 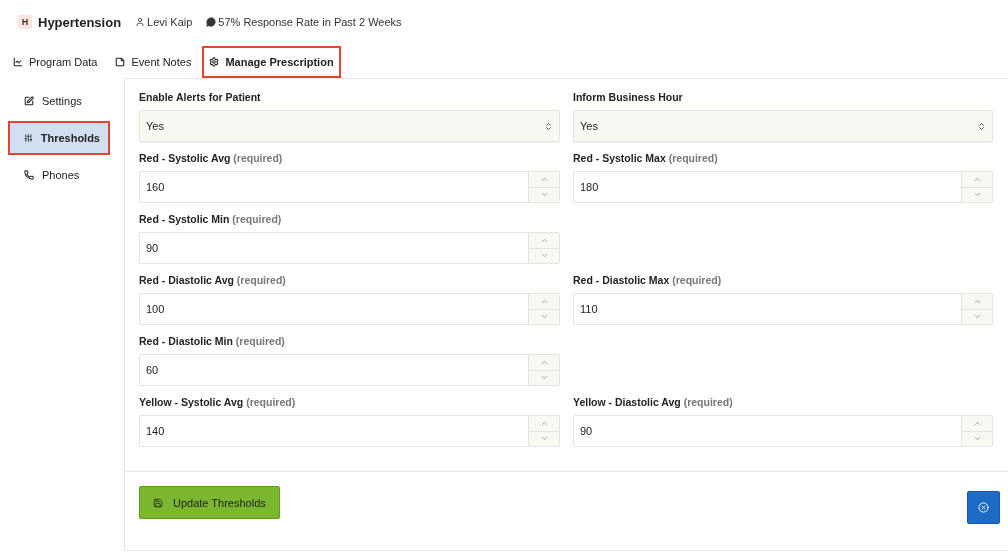 What do you see at coordinates (29, 101) in the screenshot?
I see `edit-icon` at bounding box center [29, 101].